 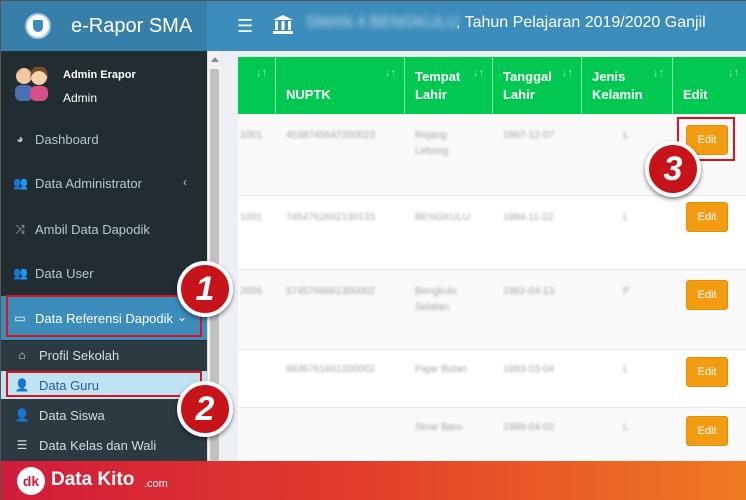 I want to click on column-header-edit: Edit ↓↑, so click(x=709, y=85).